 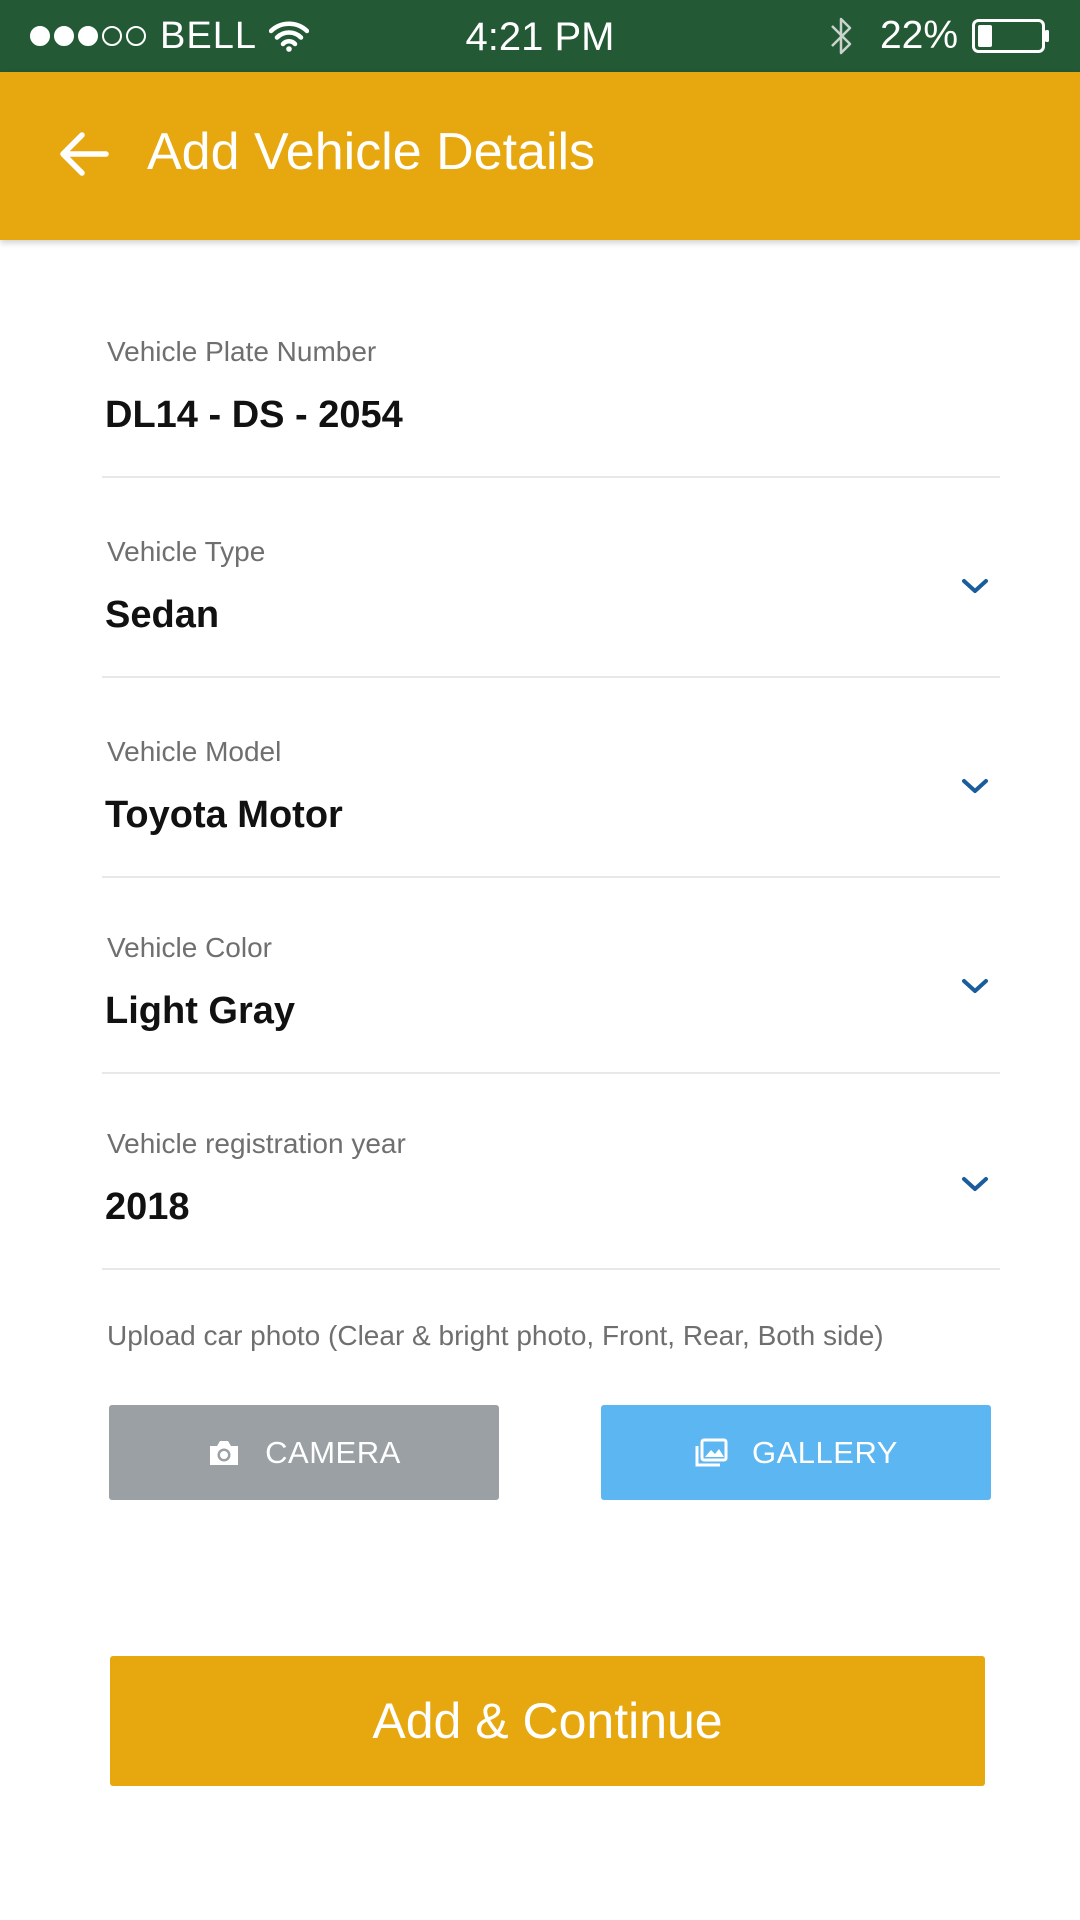 I want to click on status-bar-right: 22%, so click(x=939, y=36).